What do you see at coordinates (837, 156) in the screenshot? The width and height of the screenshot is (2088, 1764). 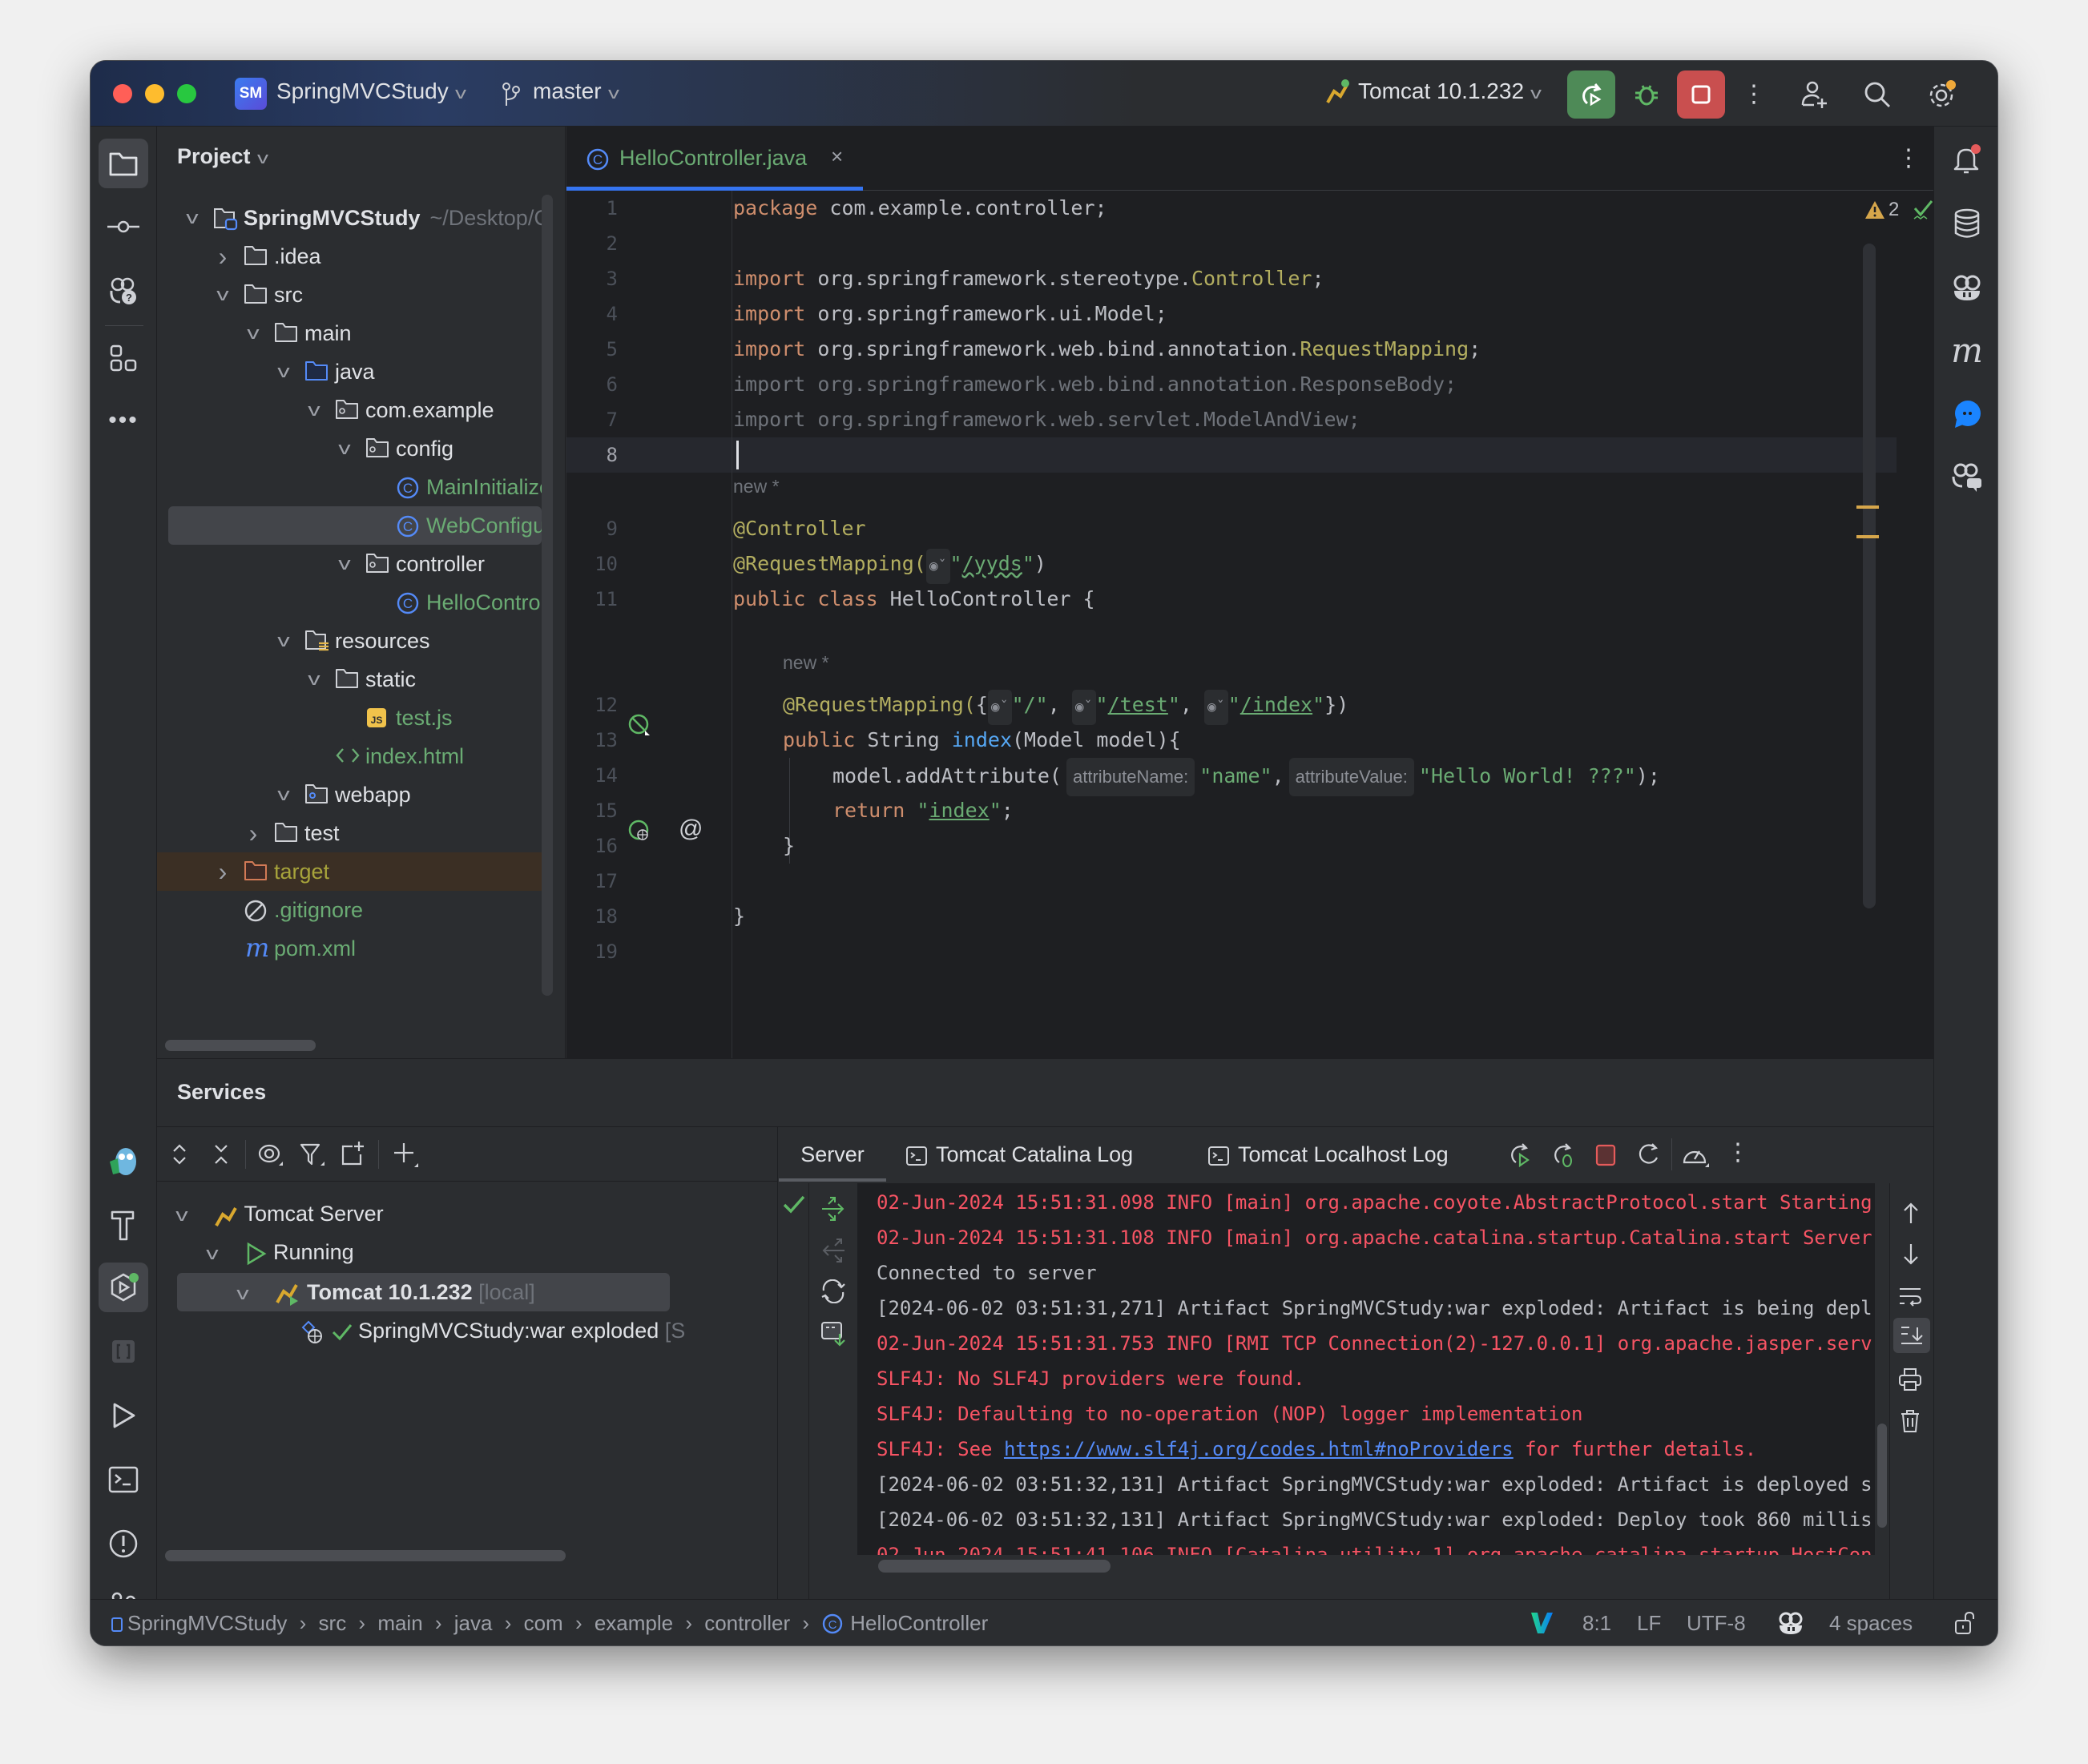 I see `close-tab-icon: ×` at bounding box center [837, 156].